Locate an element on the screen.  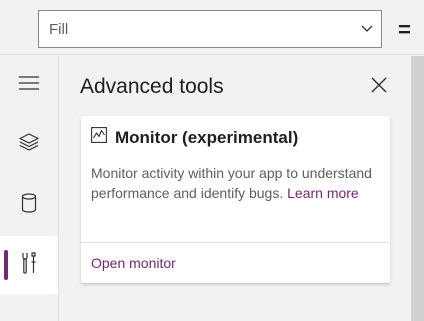
left-rail is located at coordinates (29, 188).